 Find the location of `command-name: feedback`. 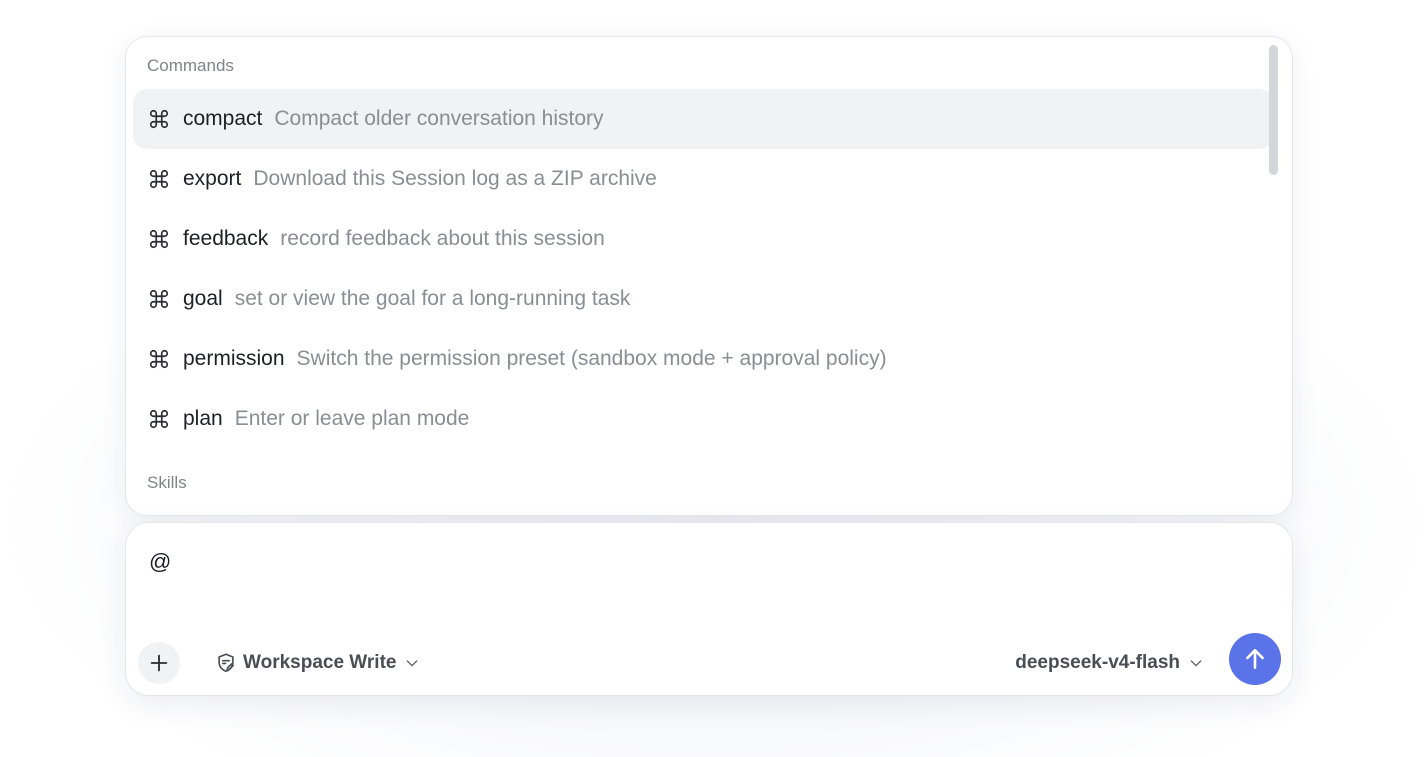

command-name: feedback is located at coordinates (226, 238).